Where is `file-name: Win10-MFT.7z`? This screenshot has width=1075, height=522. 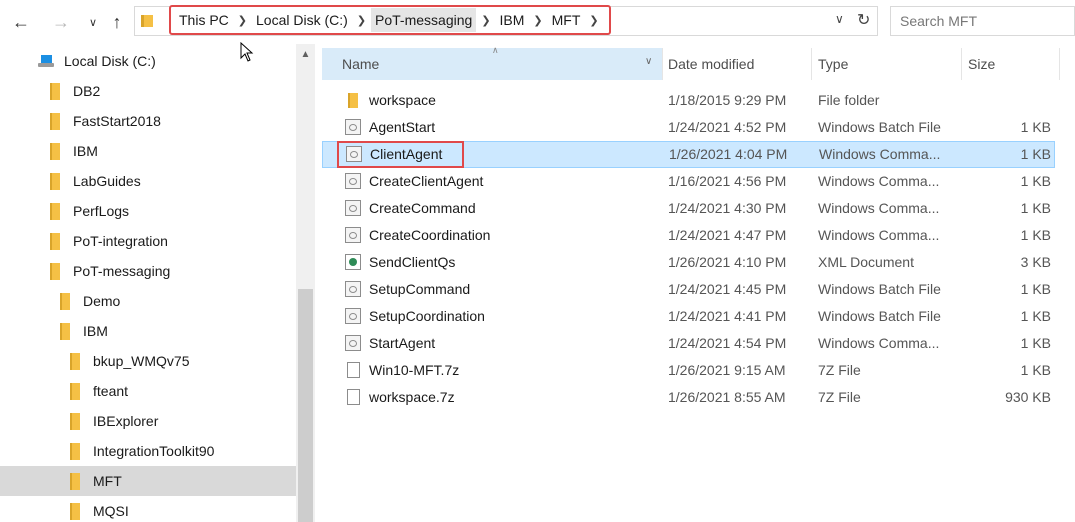
file-name: Win10-MFT.7z is located at coordinates (414, 370).